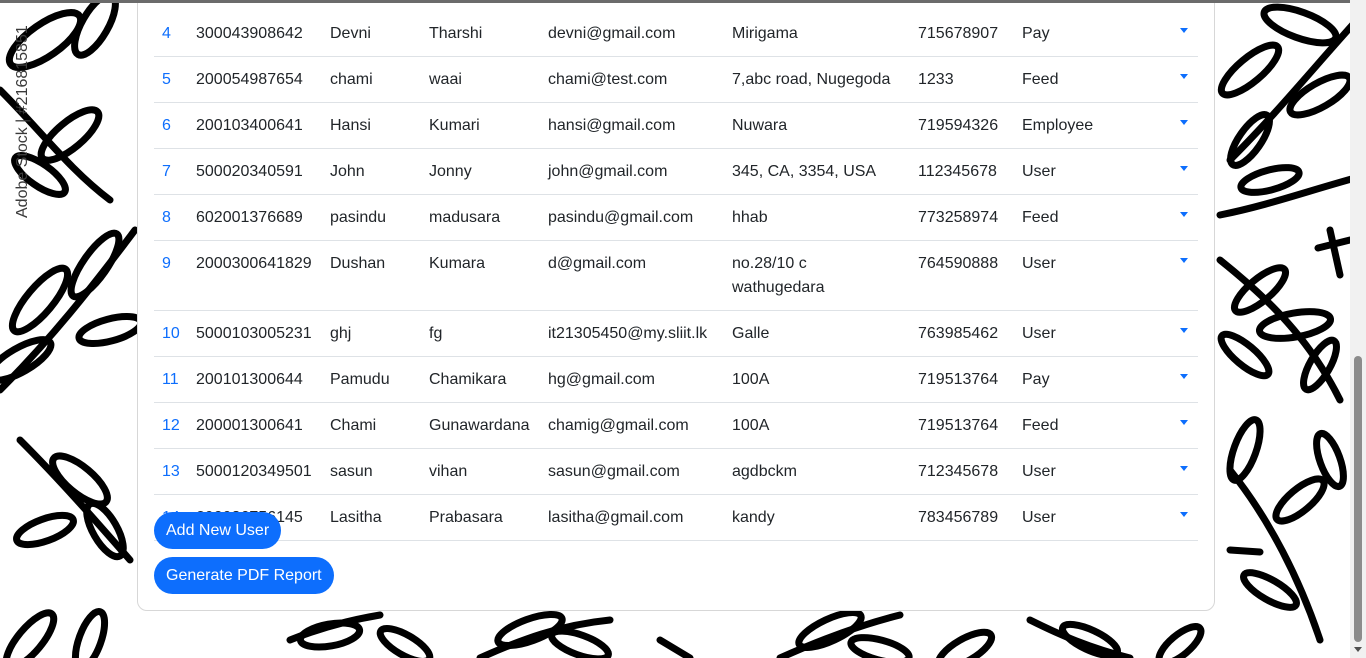 The image size is (1366, 658). What do you see at coordinates (371, 425) in the screenshot?
I see `user-first-name: Chami` at bounding box center [371, 425].